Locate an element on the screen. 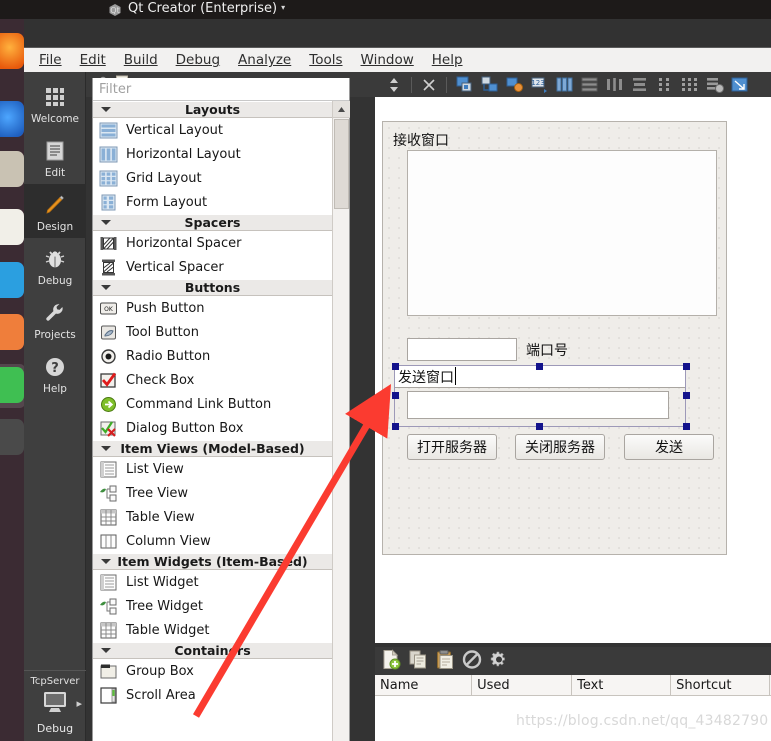 This screenshot has width=771, height=741. launcher-icon-browser is located at coordinates (12, 119).